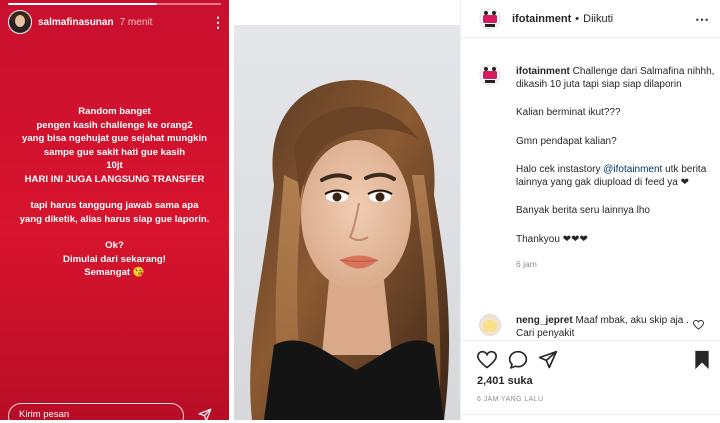  What do you see at coordinates (114, 259) in the screenshot?
I see `story-line: Dimulai dari sekarang!` at bounding box center [114, 259].